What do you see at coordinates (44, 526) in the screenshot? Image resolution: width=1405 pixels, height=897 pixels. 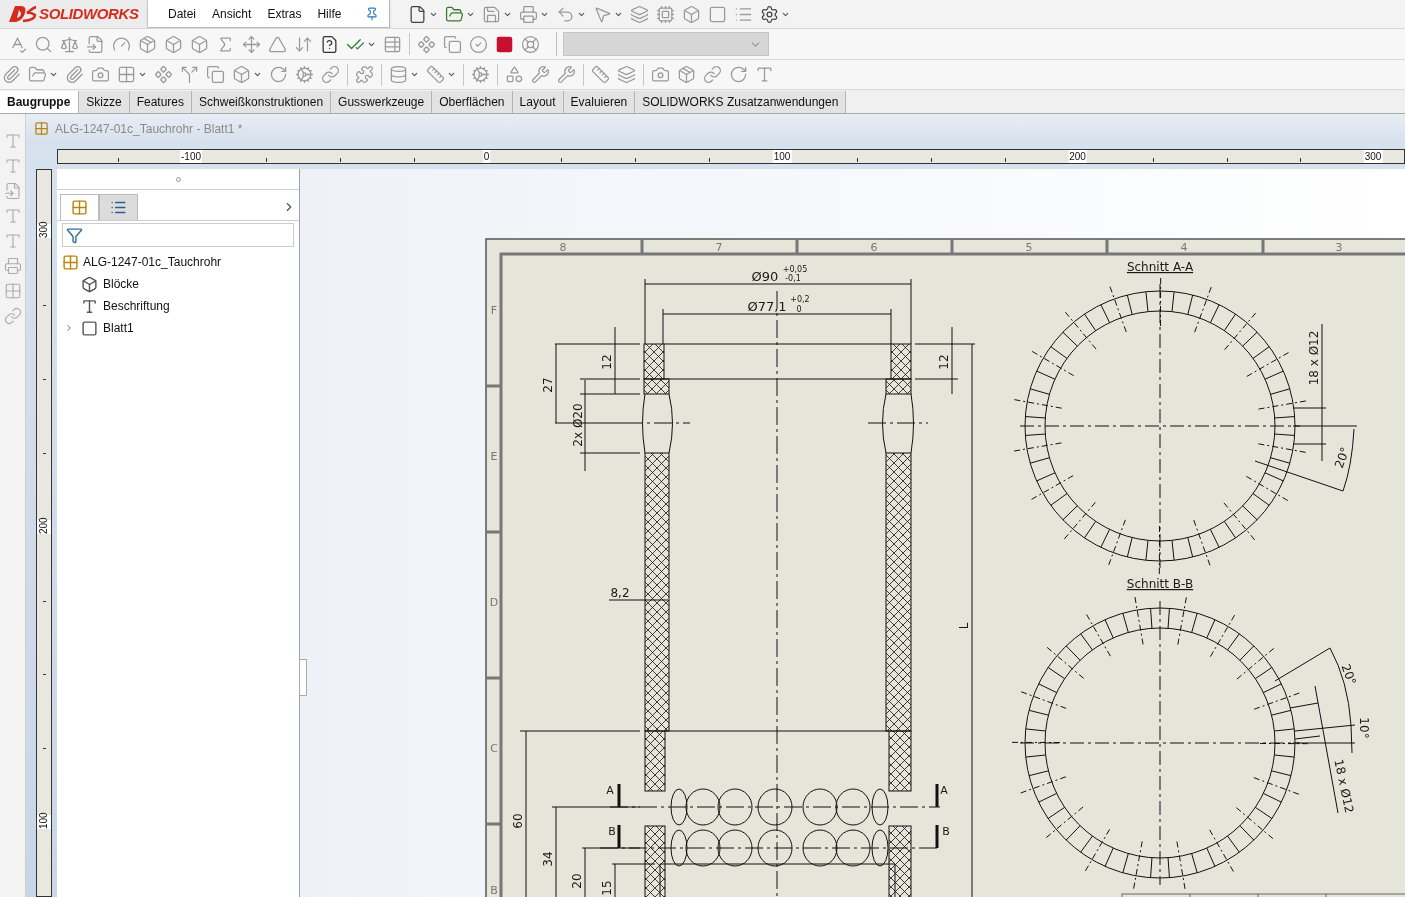 I see `ruler-label: 200` at bounding box center [44, 526].